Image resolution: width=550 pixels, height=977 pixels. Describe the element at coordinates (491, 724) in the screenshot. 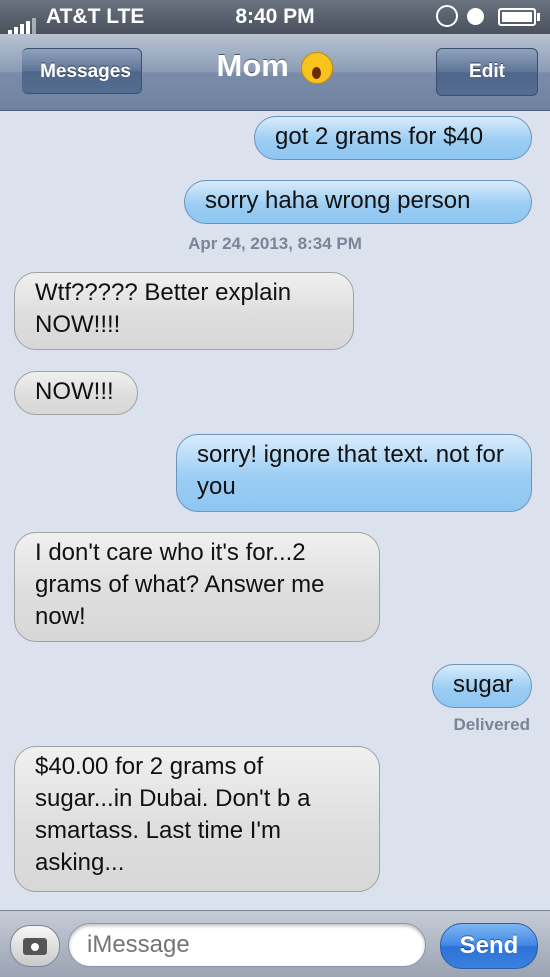

I see `delivered-label: Delivered` at that location.